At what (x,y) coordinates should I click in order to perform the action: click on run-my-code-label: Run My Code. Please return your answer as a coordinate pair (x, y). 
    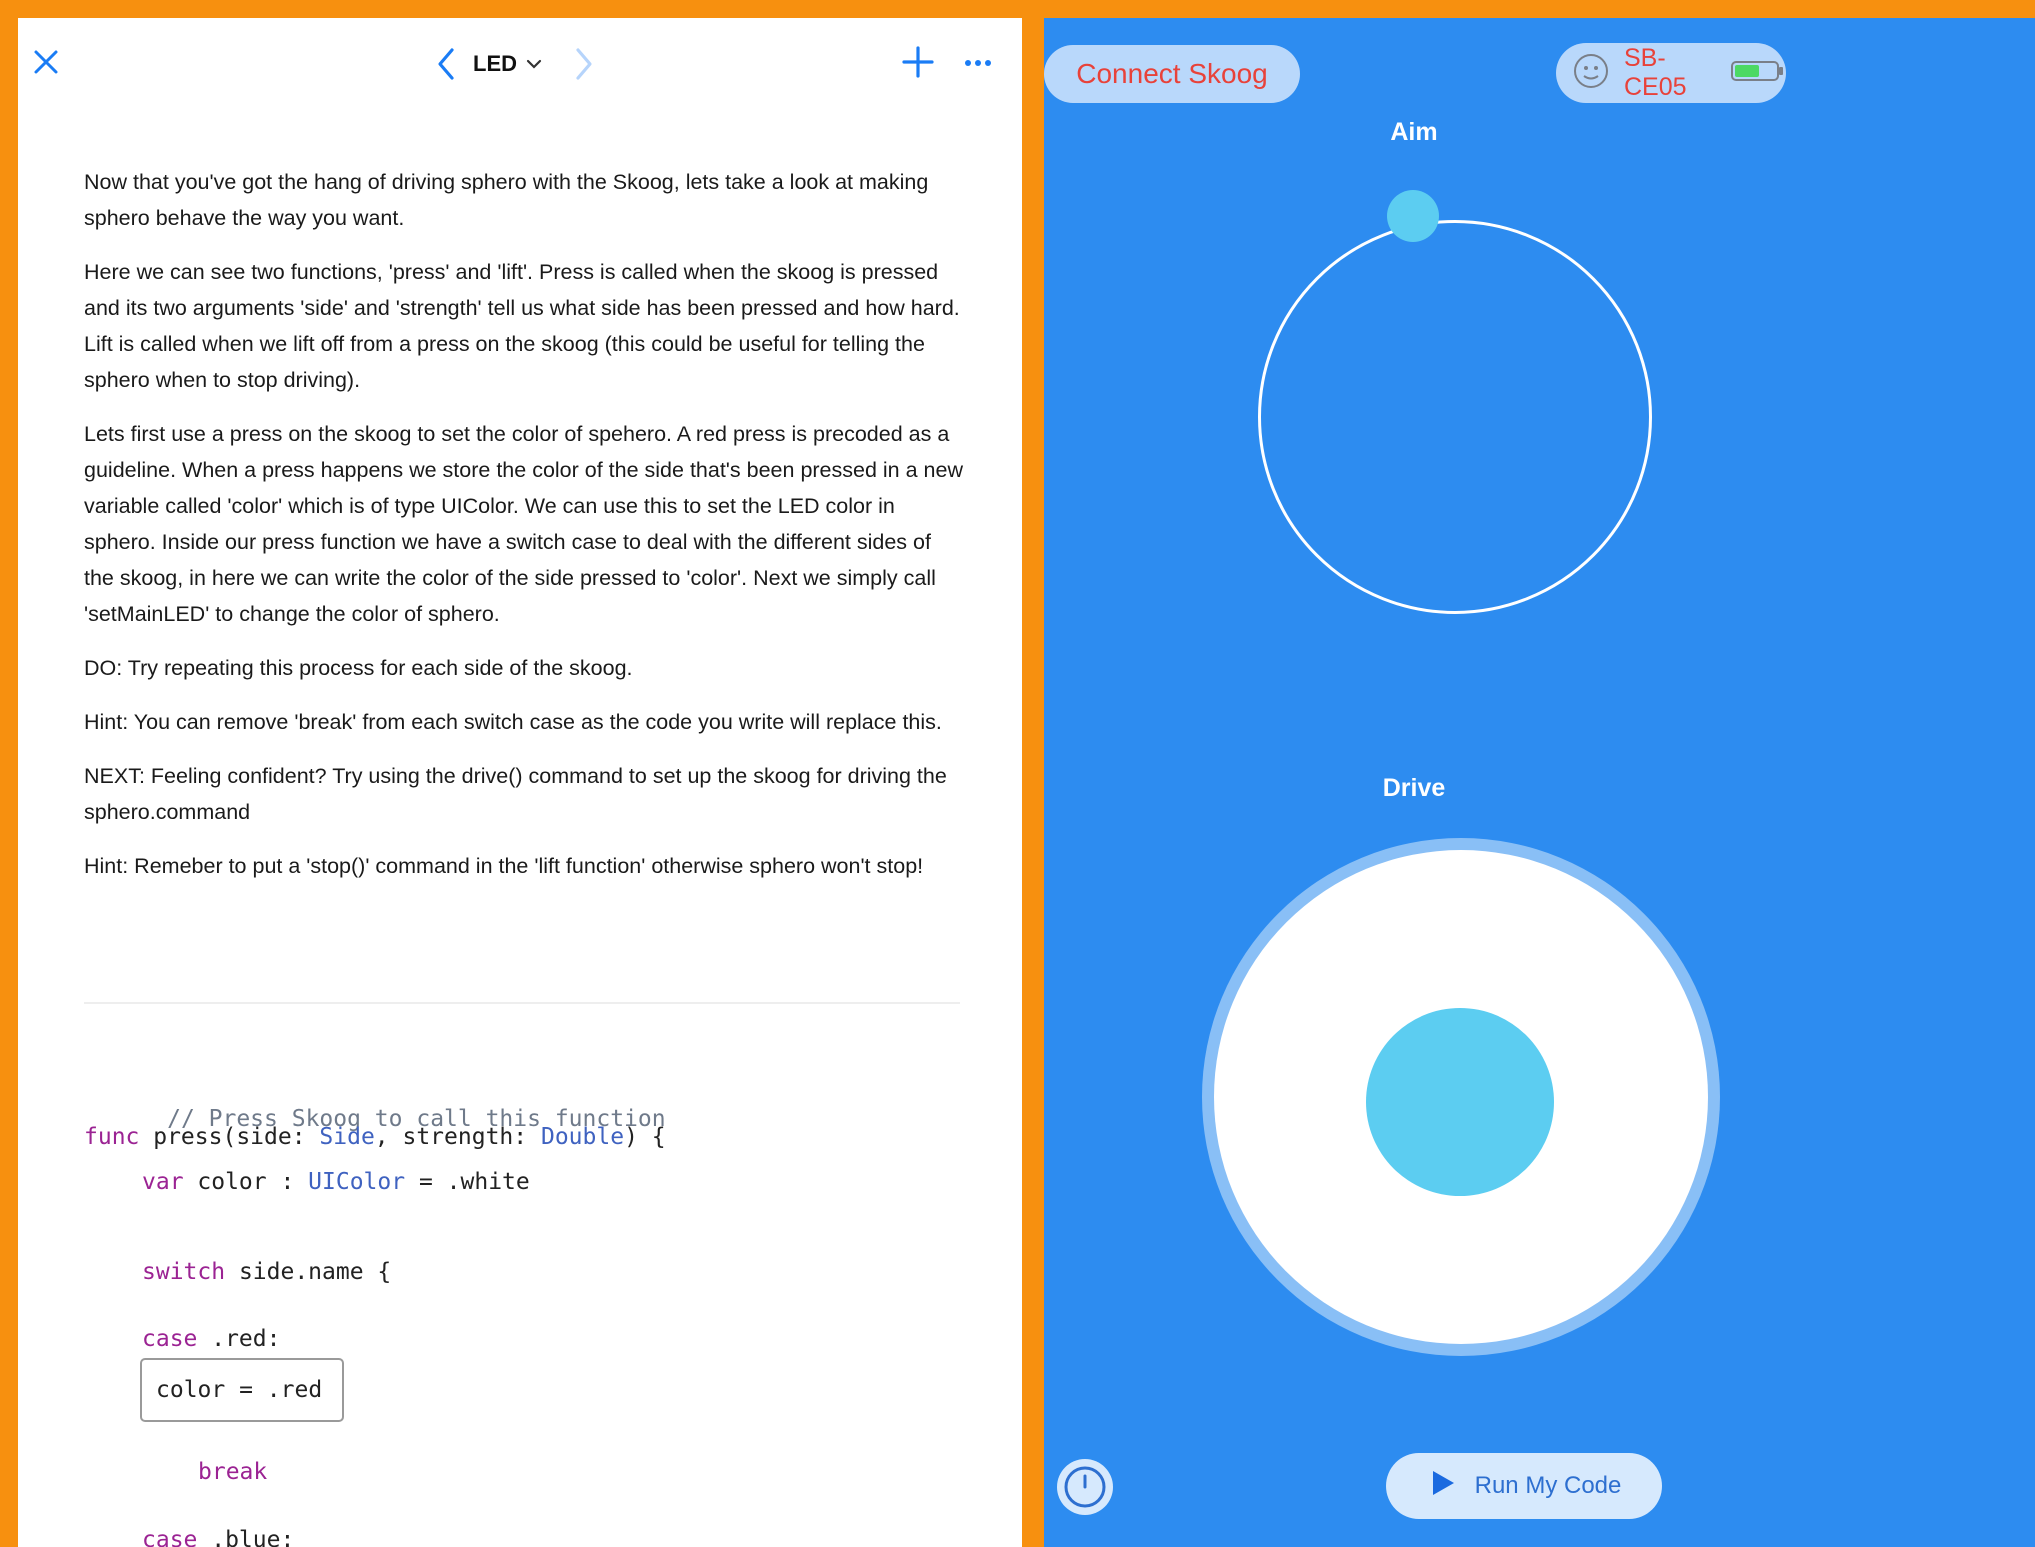
    Looking at the image, I should click on (1548, 1485).